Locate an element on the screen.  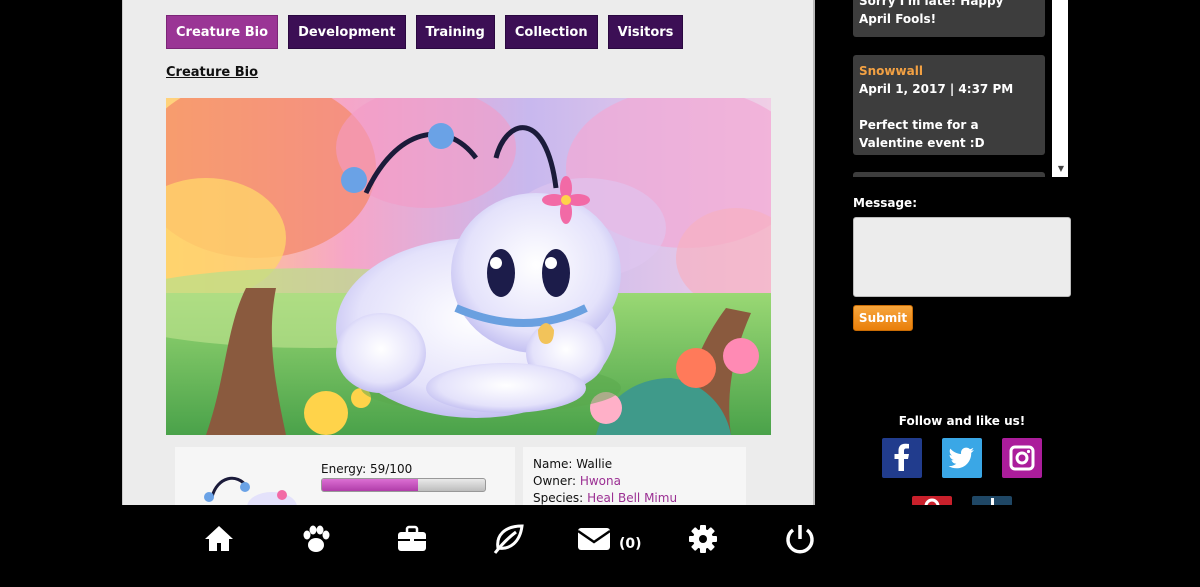
leaf-icon is located at coordinates (509, 539).